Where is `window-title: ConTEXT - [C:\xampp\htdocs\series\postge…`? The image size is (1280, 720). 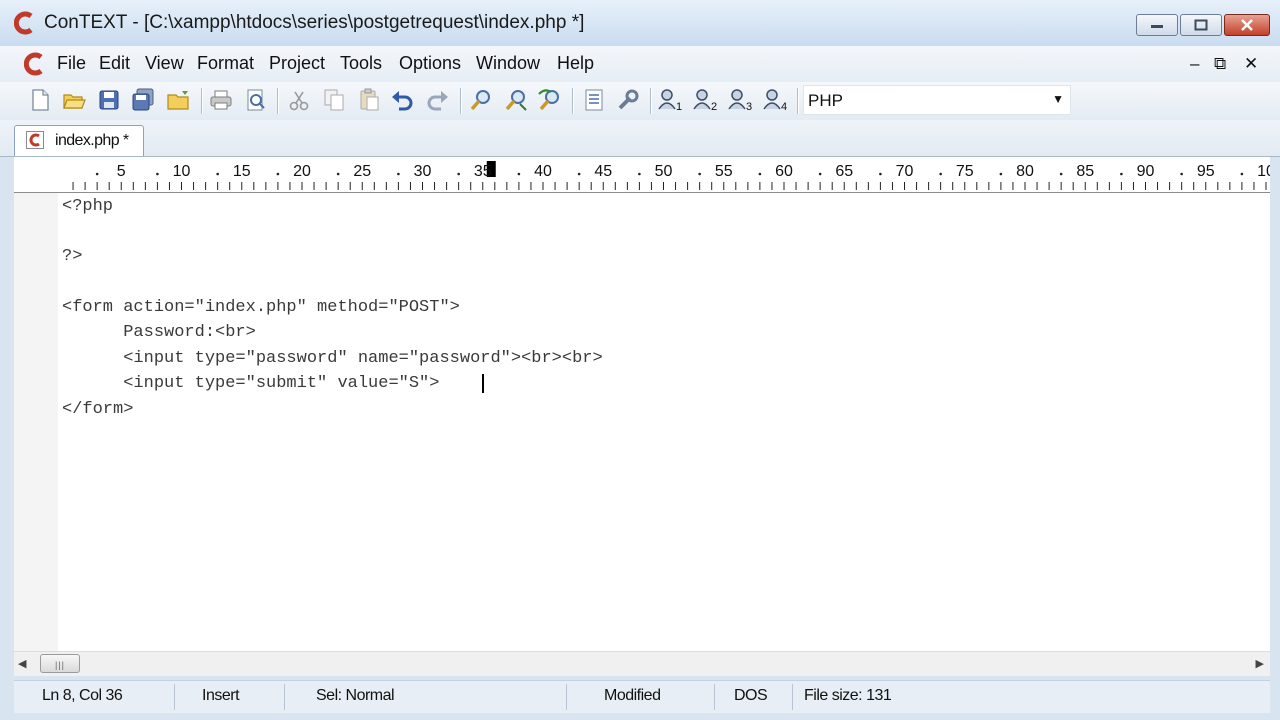 window-title: ConTEXT - [C:\xampp\htdocs\series\postge… is located at coordinates (314, 22).